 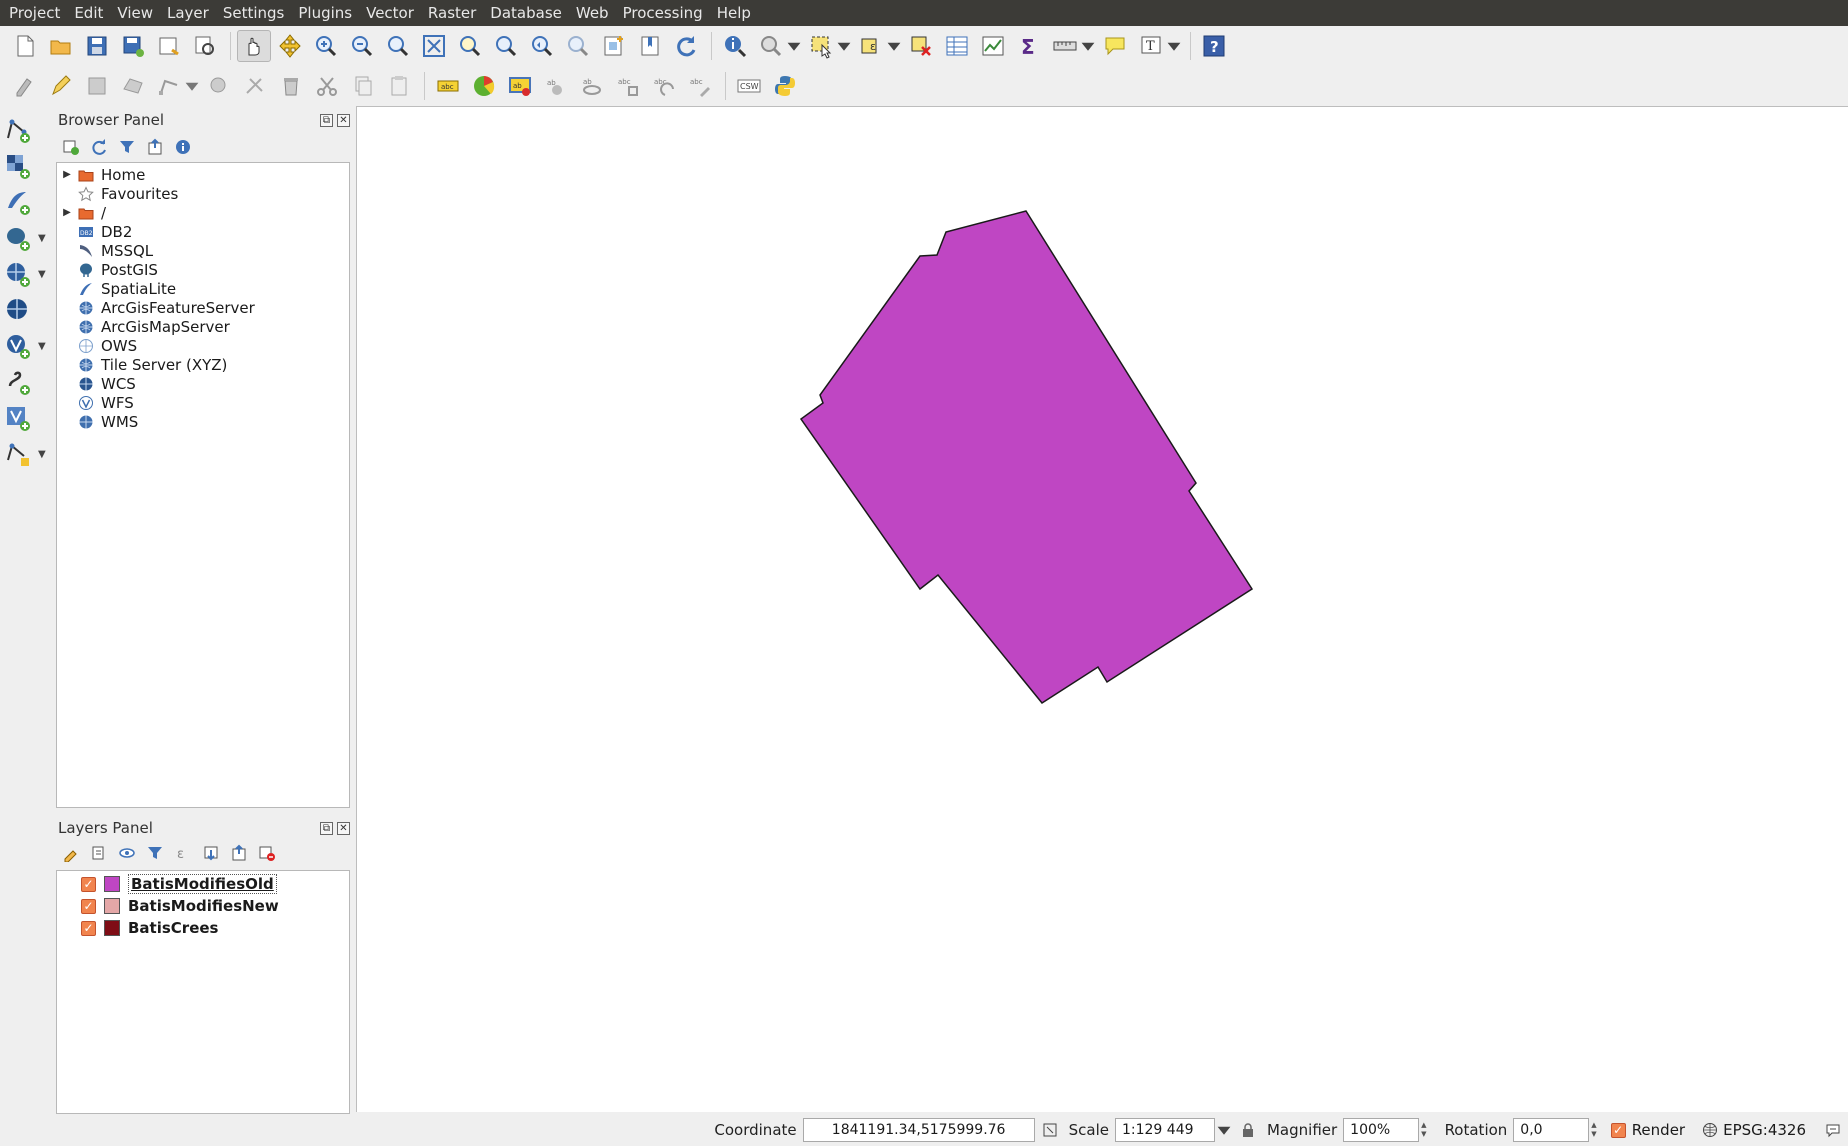 What do you see at coordinates (362, 46) in the screenshot?
I see `zoom-out-icon` at bounding box center [362, 46].